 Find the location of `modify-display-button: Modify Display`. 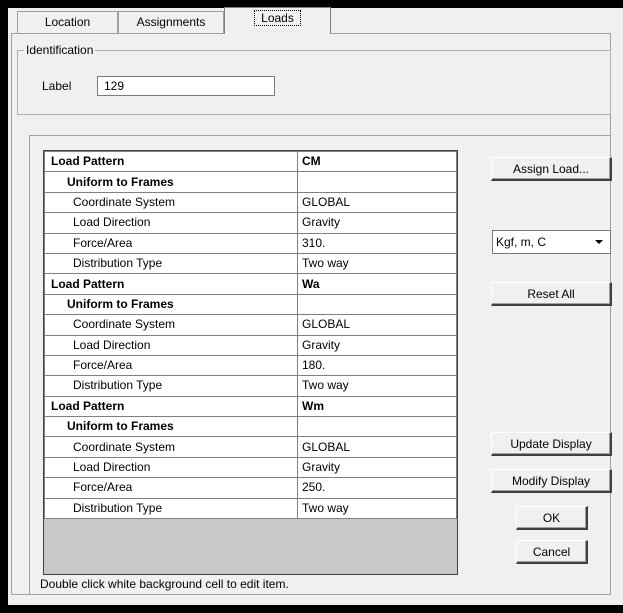

modify-display-button: Modify Display is located at coordinates (551, 481).